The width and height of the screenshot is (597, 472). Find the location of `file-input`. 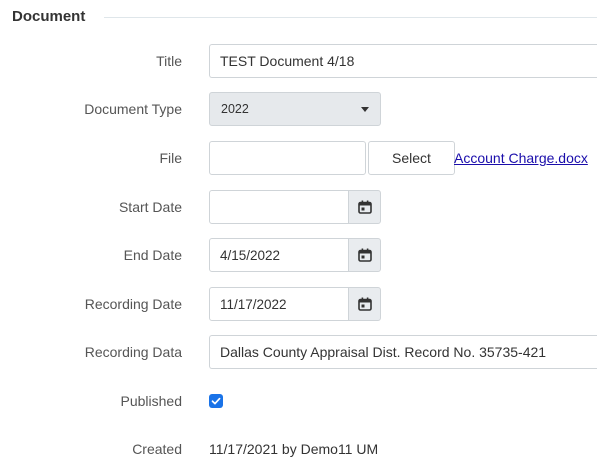

file-input is located at coordinates (287, 158).